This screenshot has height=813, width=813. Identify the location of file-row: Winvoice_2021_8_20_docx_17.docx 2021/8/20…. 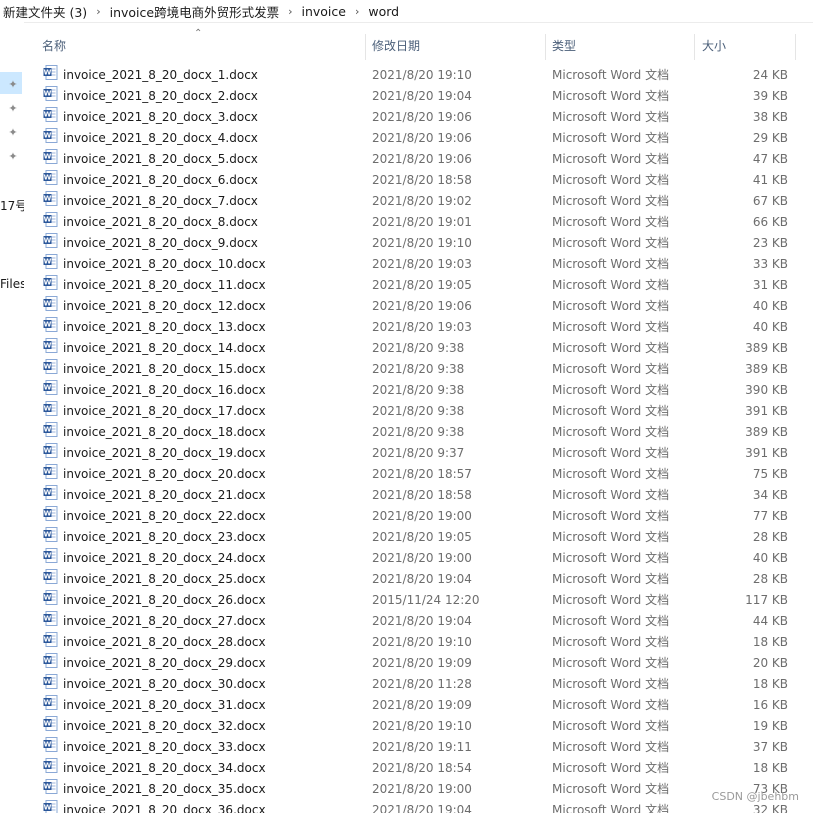
(418, 411).